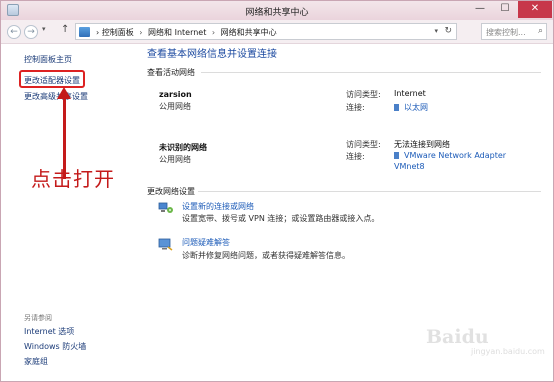 Image resolution: width=554 pixels, height=382 pixels. Describe the element at coordinates (508, 351) in the screenshot. I see `baidu-watermark-url: jingyan.baidu.com` at that location.